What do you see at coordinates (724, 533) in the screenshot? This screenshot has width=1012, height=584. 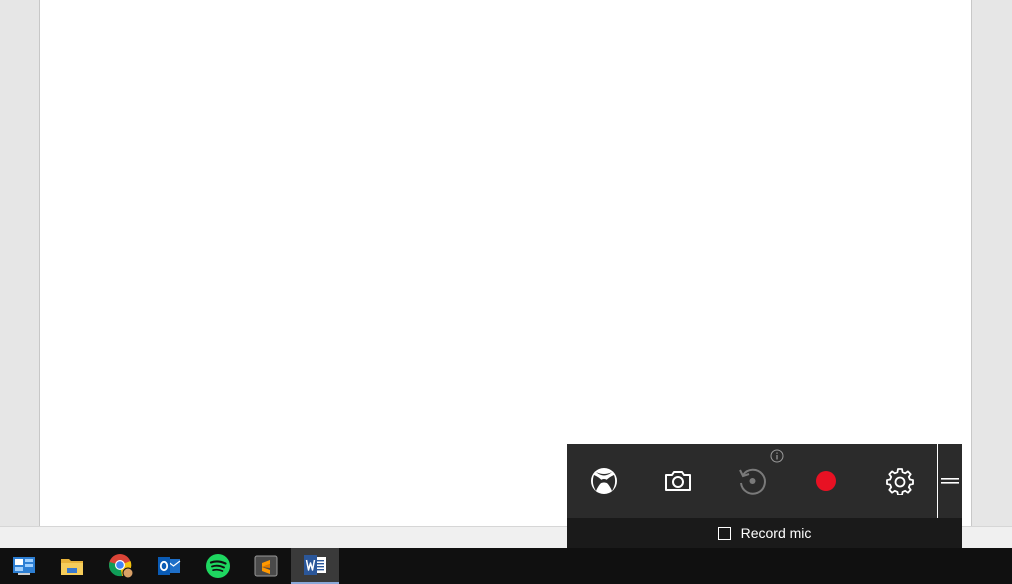 I see `record-mic-checkbox` at bounding box center [724, 533].